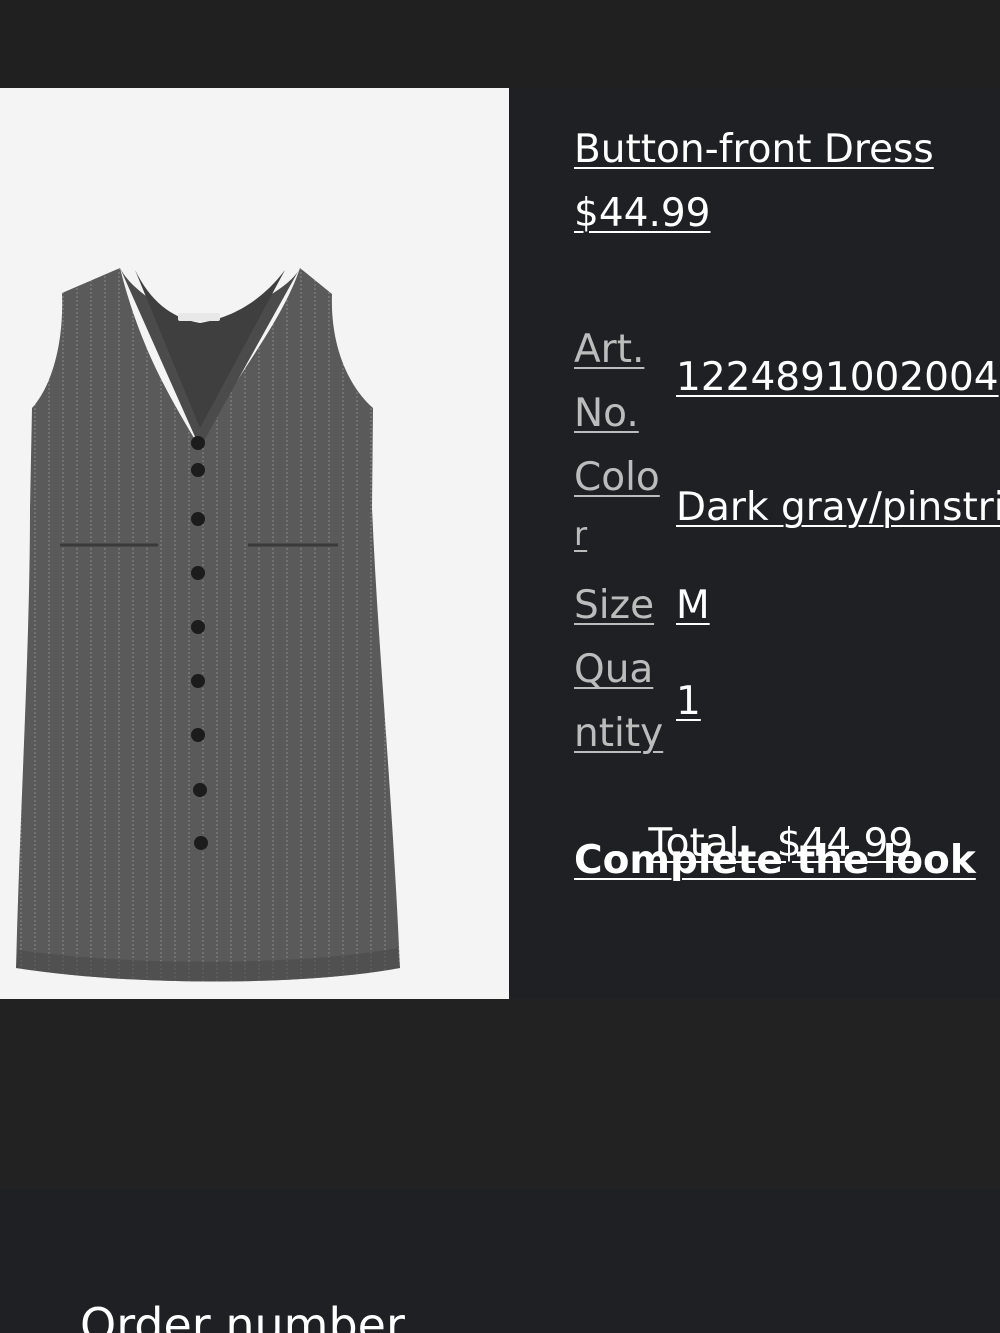  I want to click on quantity-label-cont: ntity, so click(618, 734).